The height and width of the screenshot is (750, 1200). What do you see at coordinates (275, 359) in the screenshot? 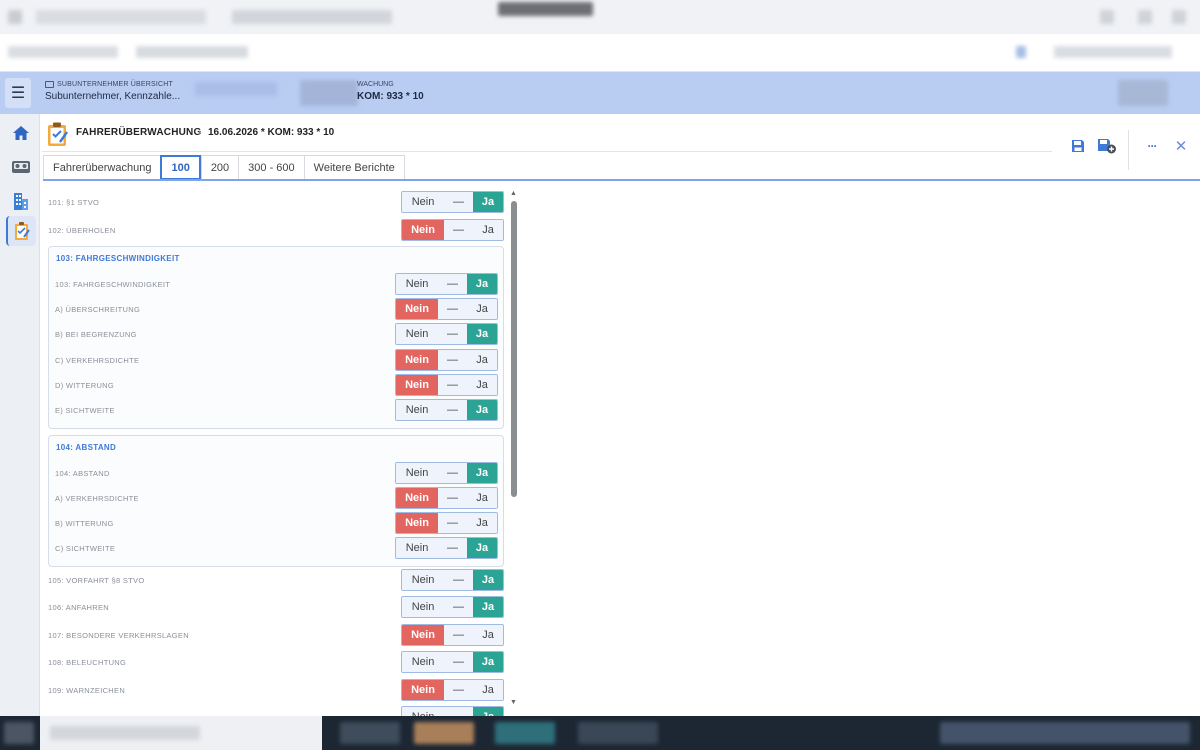
I see `checklist-row: C) VERKEHRSDICHTE Nein — Ja` at bounding box center [275, 359].